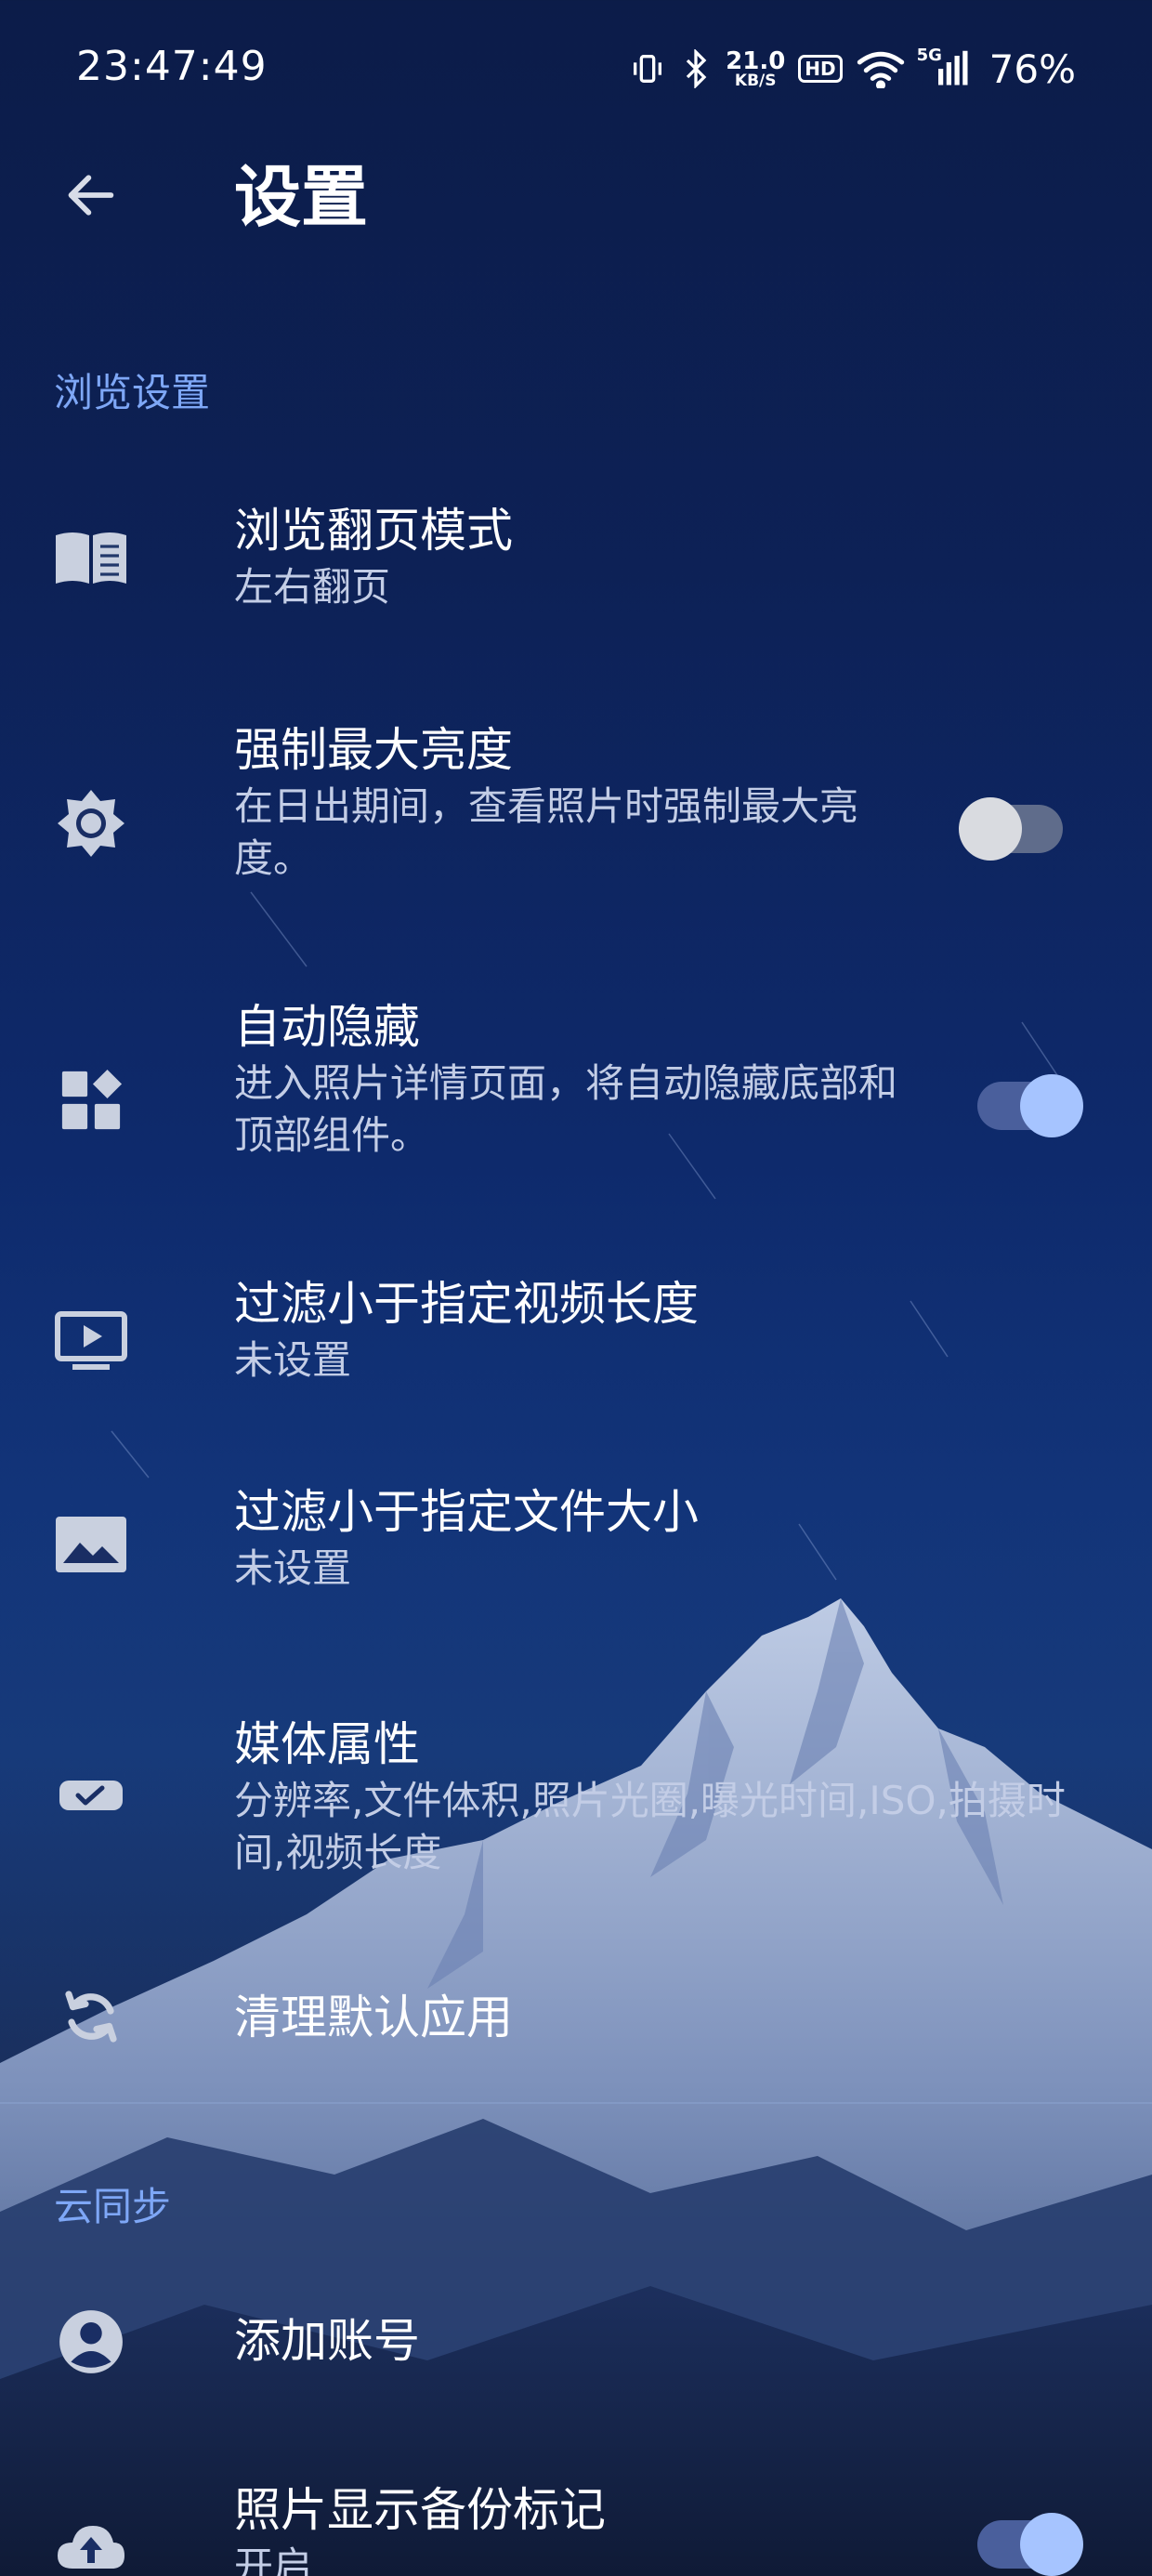 Image resolution: width=1152 pixels, height=2576 pixels. What do you see at coordinates (91, 1100) in the screenshot?
I see `widgets-icon` at bounding box center [91, 1100].